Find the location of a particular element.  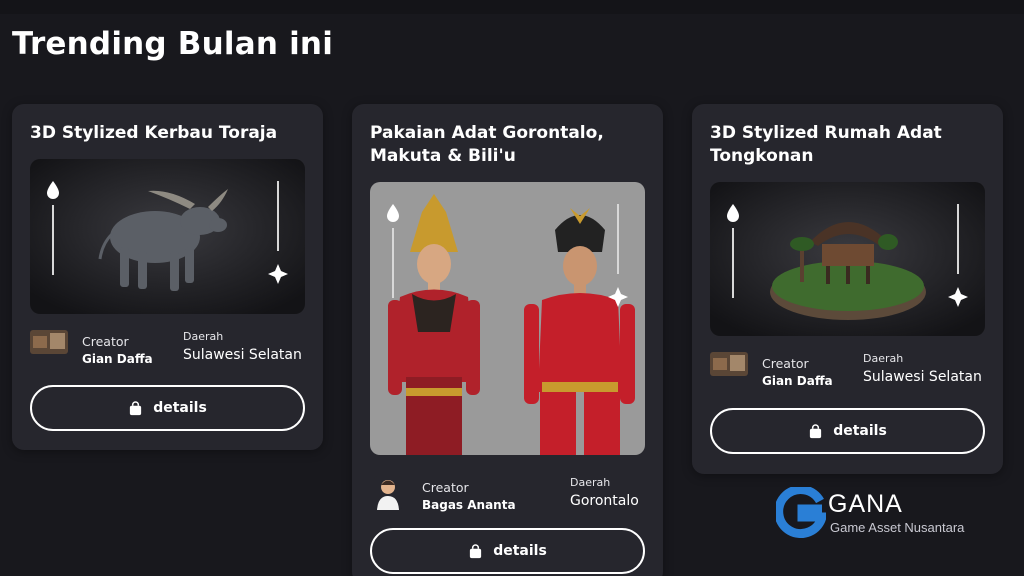

creator-avatar is located at coordinates (388, 493).